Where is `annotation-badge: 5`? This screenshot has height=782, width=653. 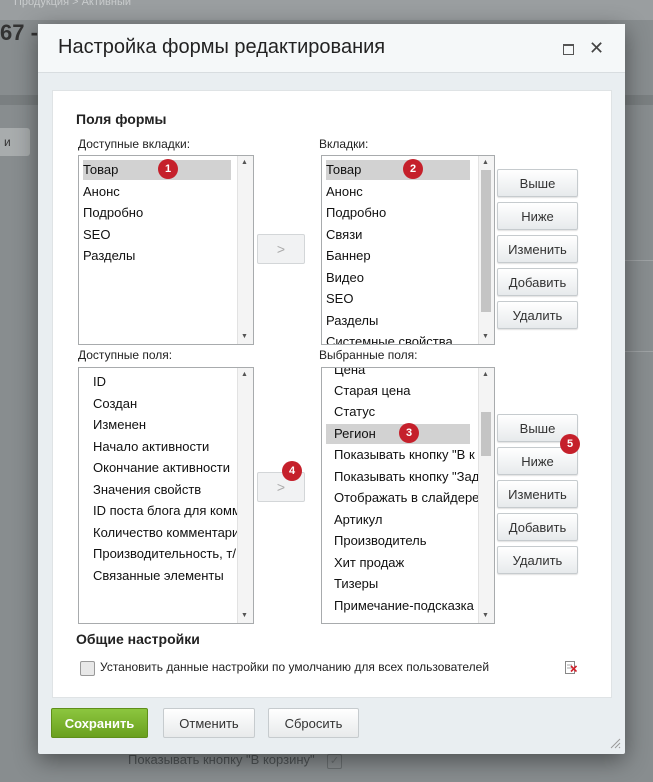
annotation-badge: 5 is located at coordinates (570, 444).